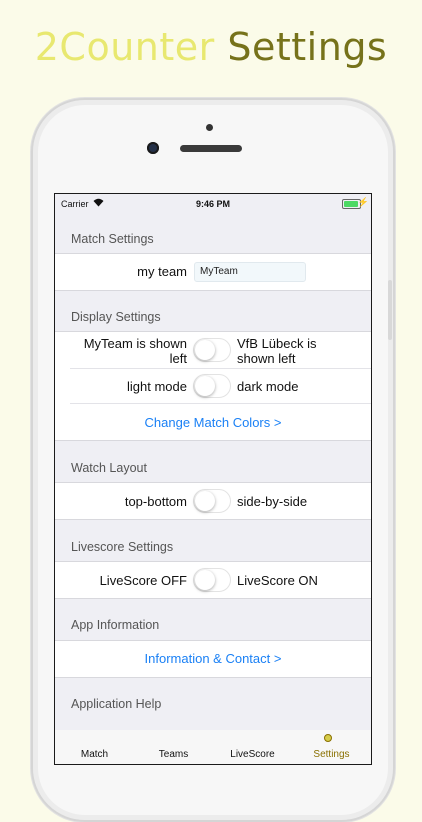  Describe the element at coordinates (122, 547) in the screenshot. I see `section-header-livescore: Livescore Settings` at that location.